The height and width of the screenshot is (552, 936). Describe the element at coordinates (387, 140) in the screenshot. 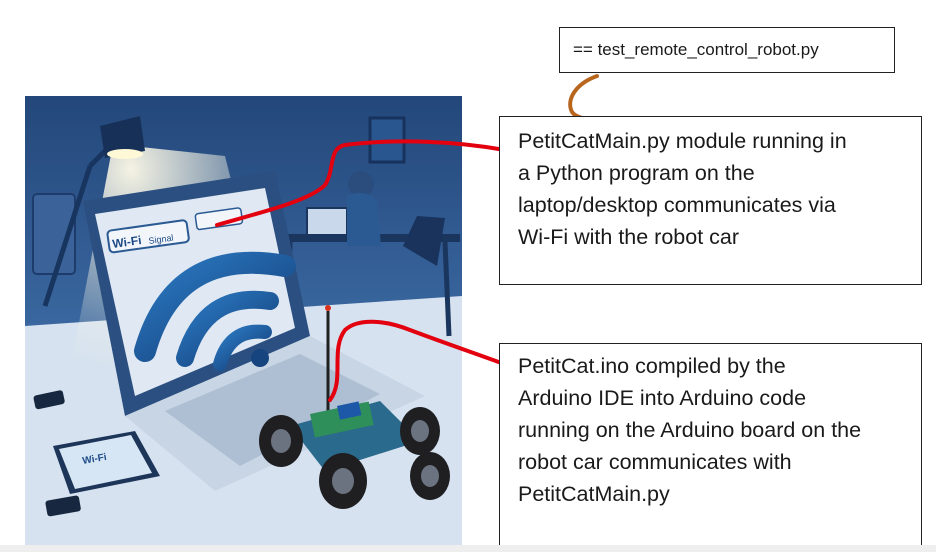

I see `window-frame` at that location.